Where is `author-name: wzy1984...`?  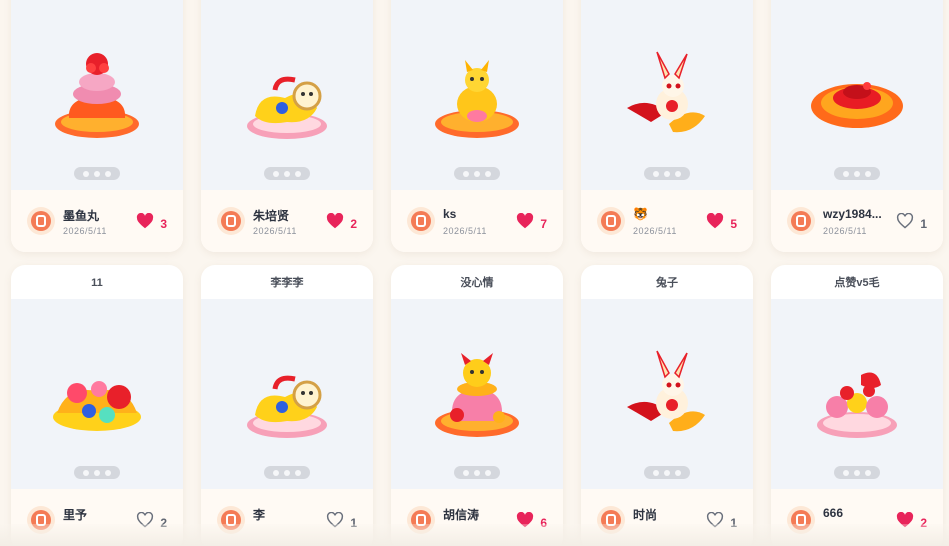 author-name: wzy1984... is located at coordinates (852, 214).